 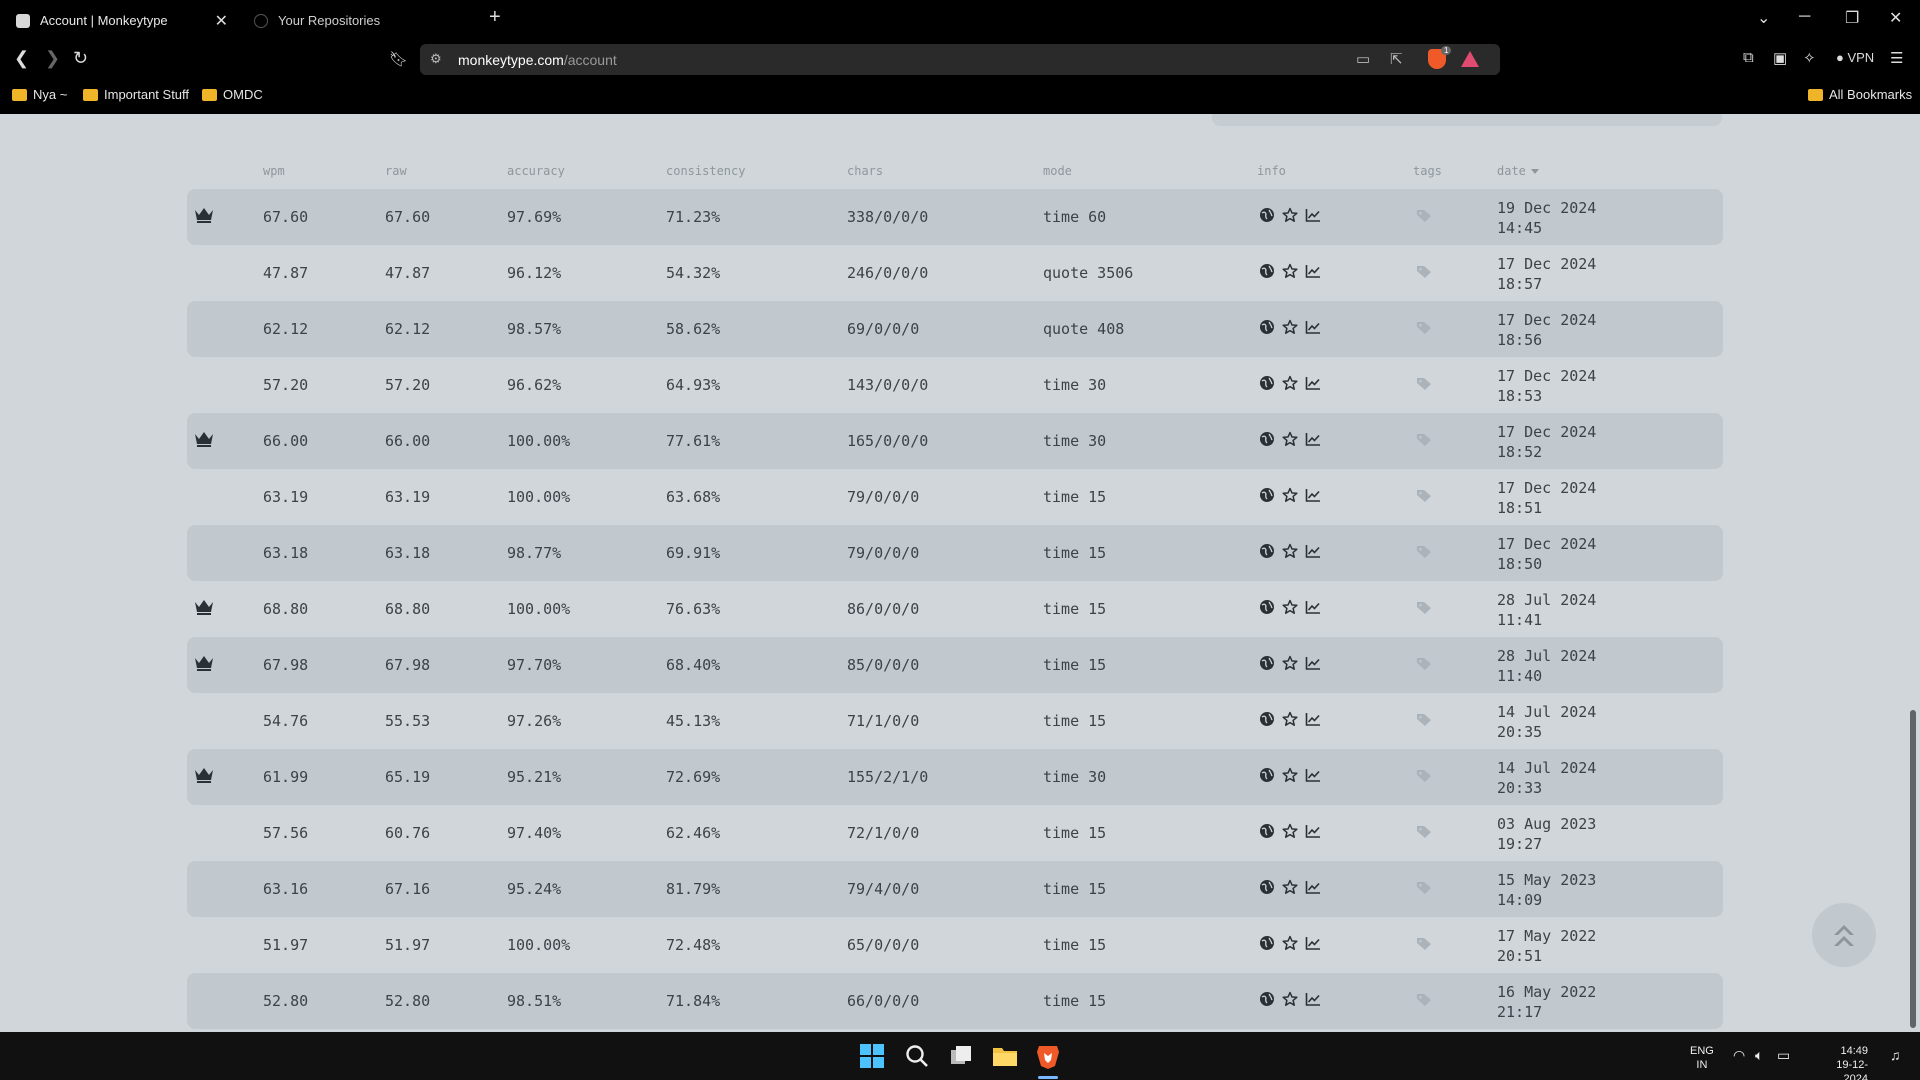 I want to click on close-window-icon: ✕, so click(x=1895, y=18).